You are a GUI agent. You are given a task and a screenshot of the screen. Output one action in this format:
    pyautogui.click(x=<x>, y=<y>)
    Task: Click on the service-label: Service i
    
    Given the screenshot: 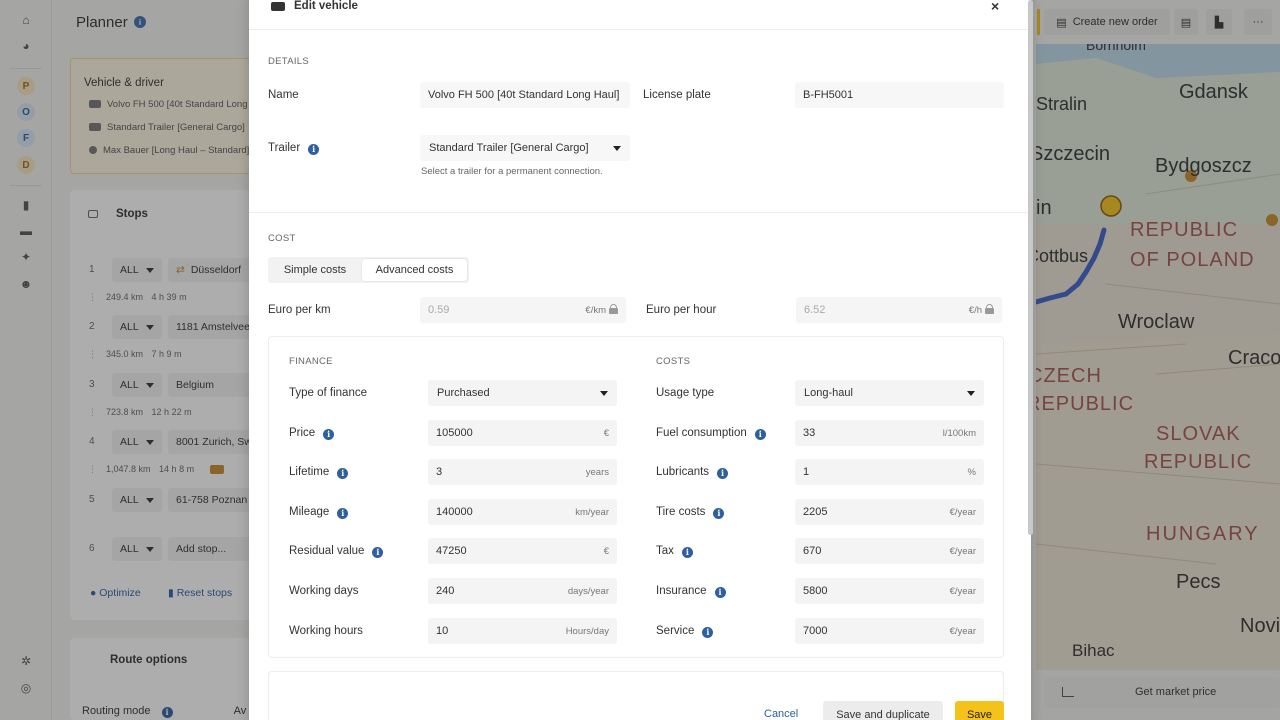 What is the action you would take?
    pyautogui.click(x=685, y=631)
    